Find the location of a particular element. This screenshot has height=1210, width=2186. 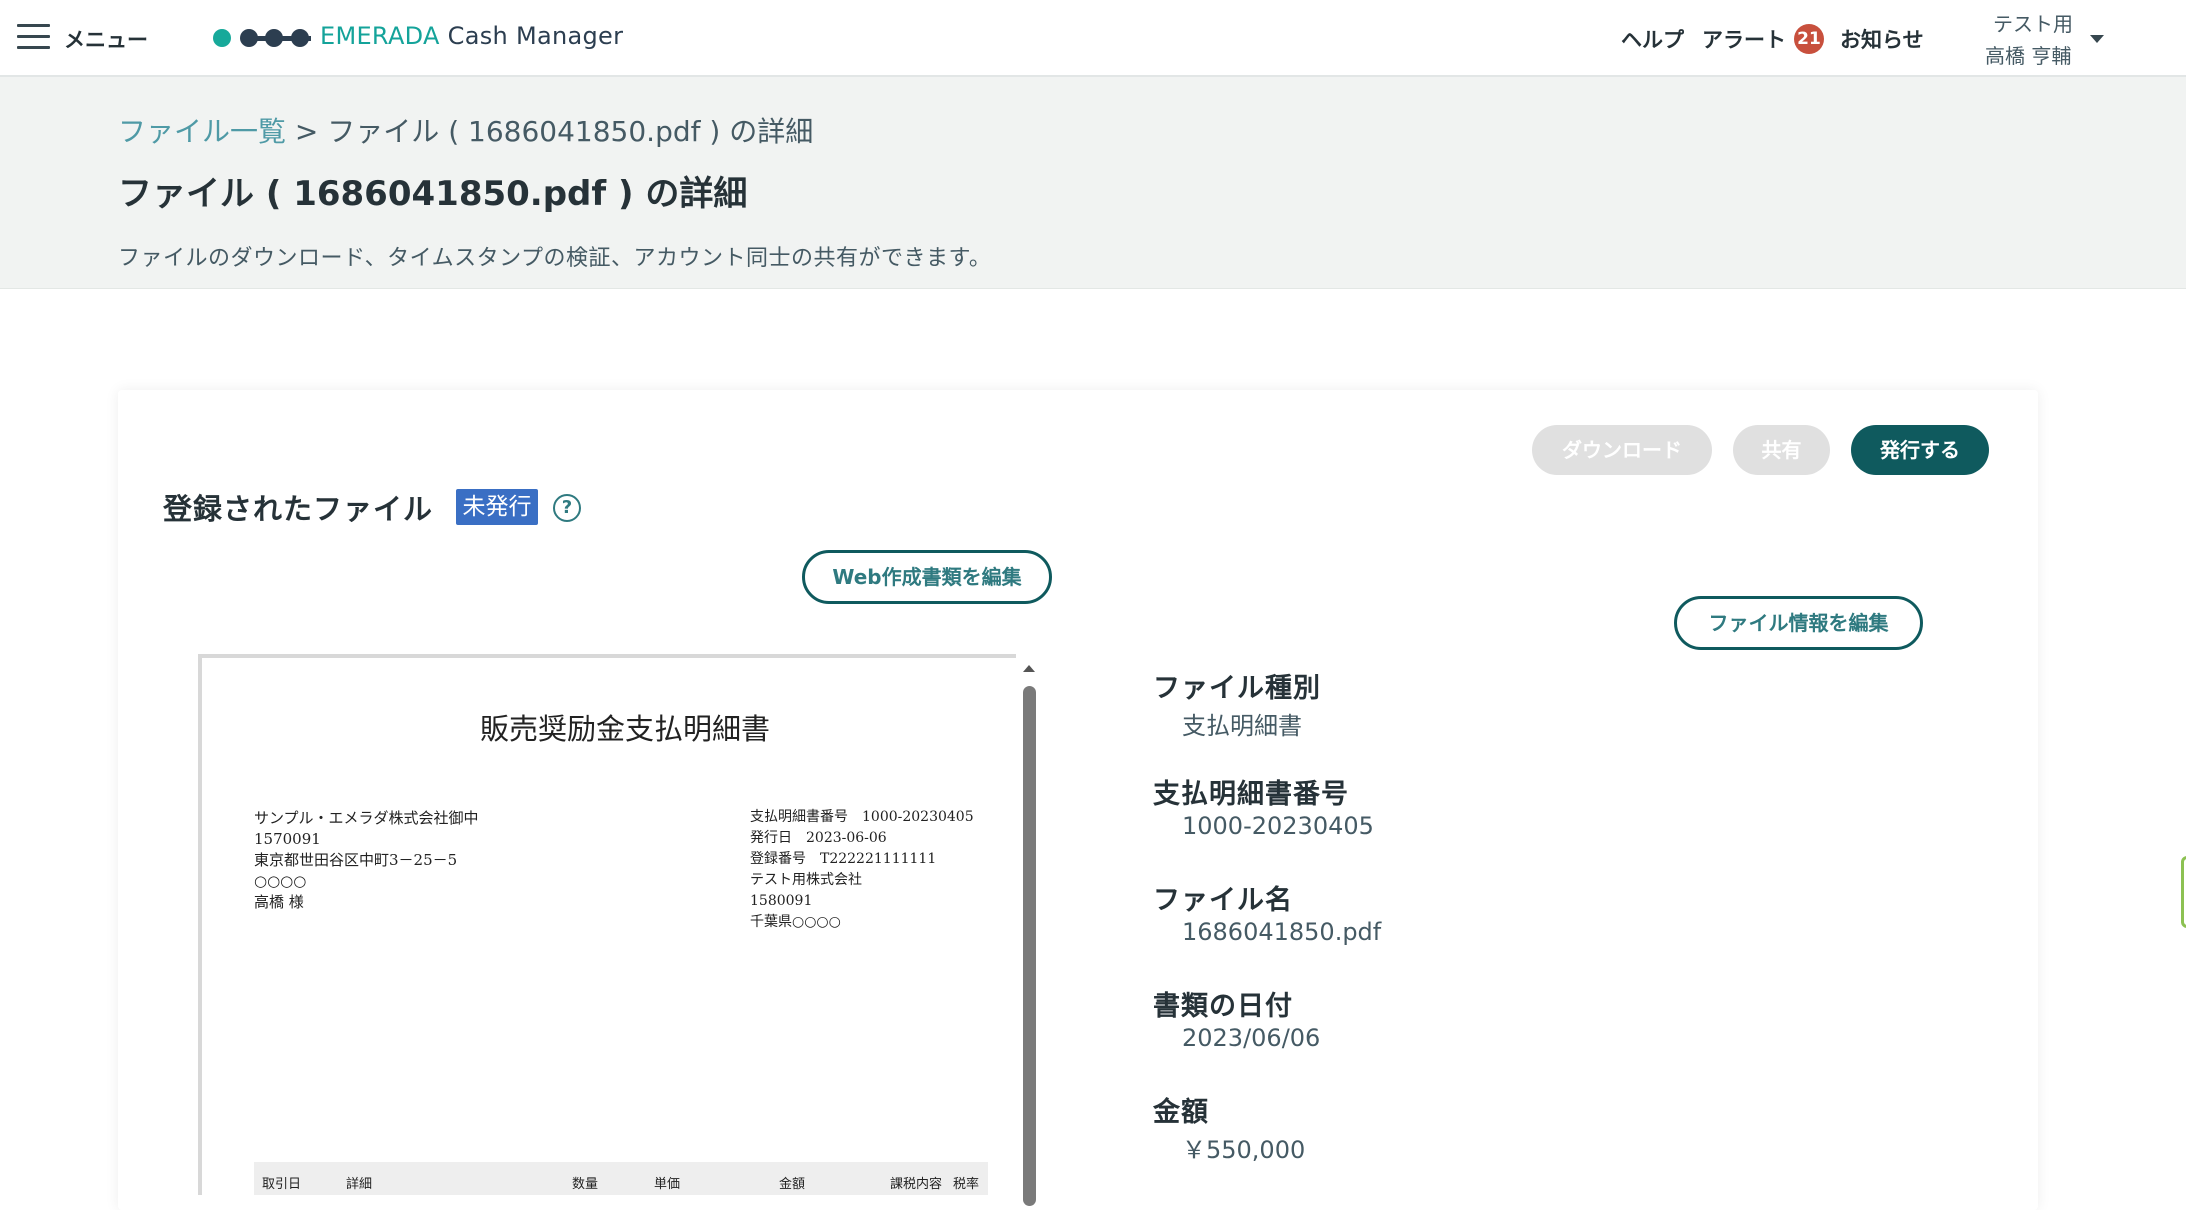

info-value-document-date: 2023/06/06 is located at coordinates (1251, 1038).